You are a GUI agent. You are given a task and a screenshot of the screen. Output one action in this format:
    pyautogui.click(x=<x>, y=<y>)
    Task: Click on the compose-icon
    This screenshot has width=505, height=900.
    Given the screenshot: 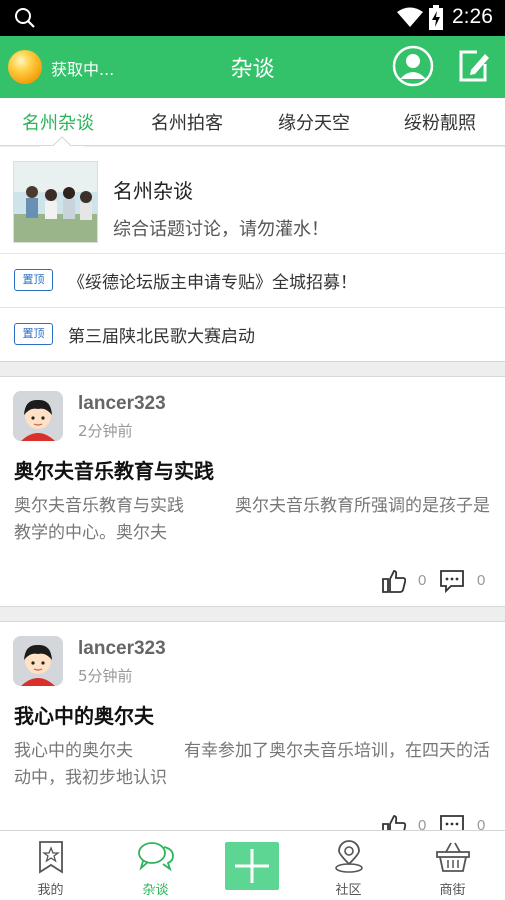 What is the action you would take?
    pyautogui.click(x=474, y=68)
    